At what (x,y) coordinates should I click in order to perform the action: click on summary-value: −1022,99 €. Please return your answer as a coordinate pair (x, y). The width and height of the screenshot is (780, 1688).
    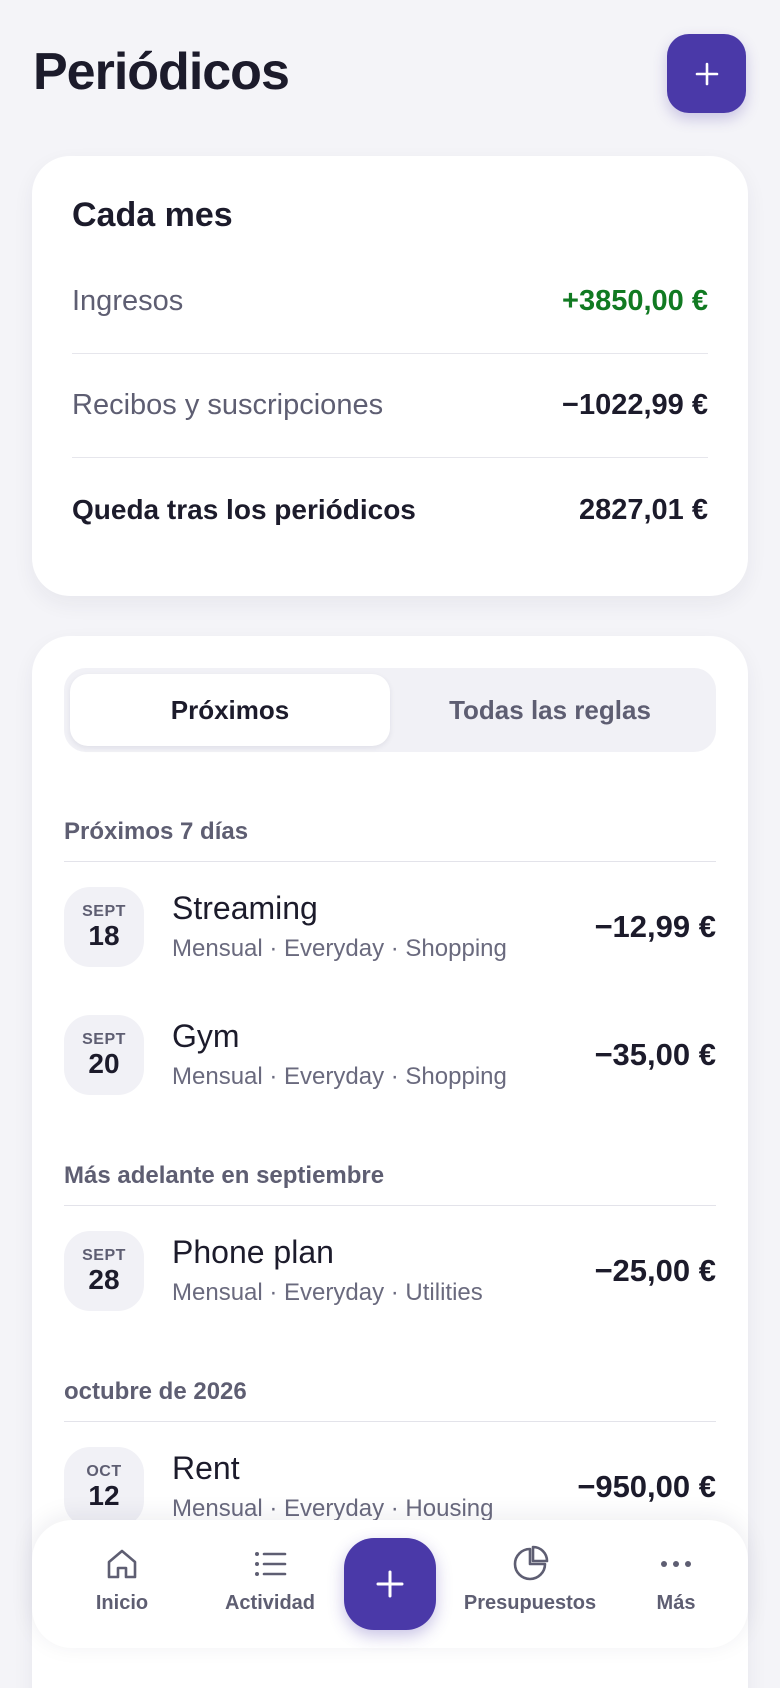
    Looking at the image, I should click on (635, 405).